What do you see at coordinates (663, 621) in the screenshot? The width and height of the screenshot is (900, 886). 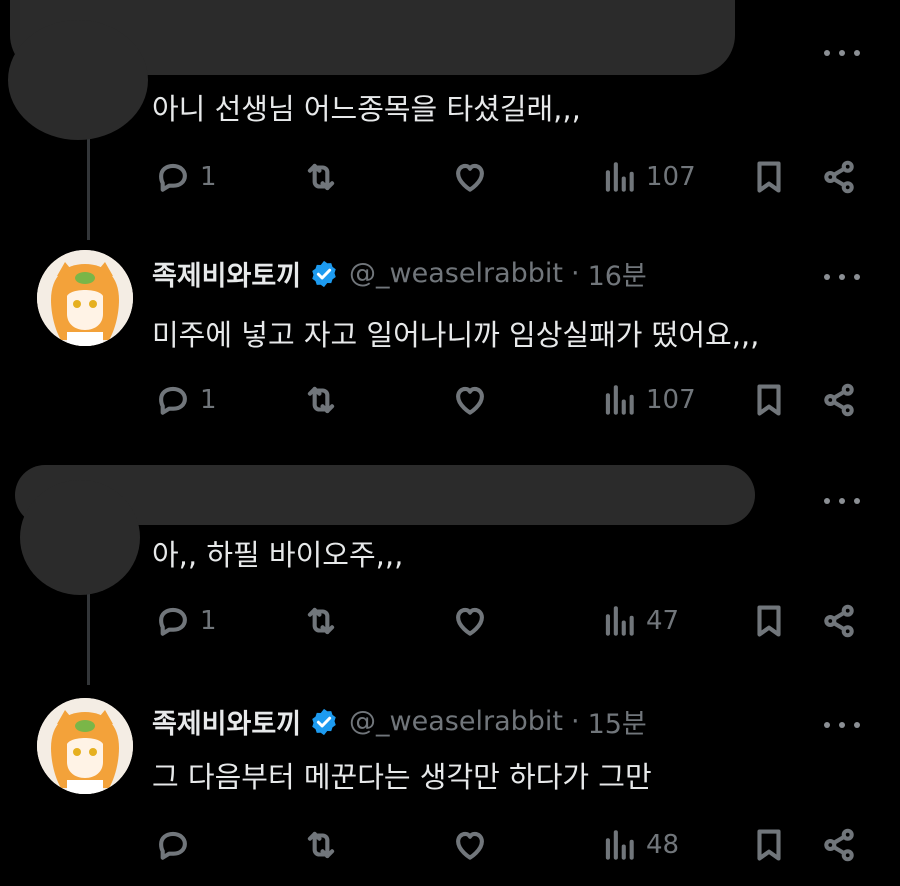 I see `views-count: 47` at bounding box center [663, 621].